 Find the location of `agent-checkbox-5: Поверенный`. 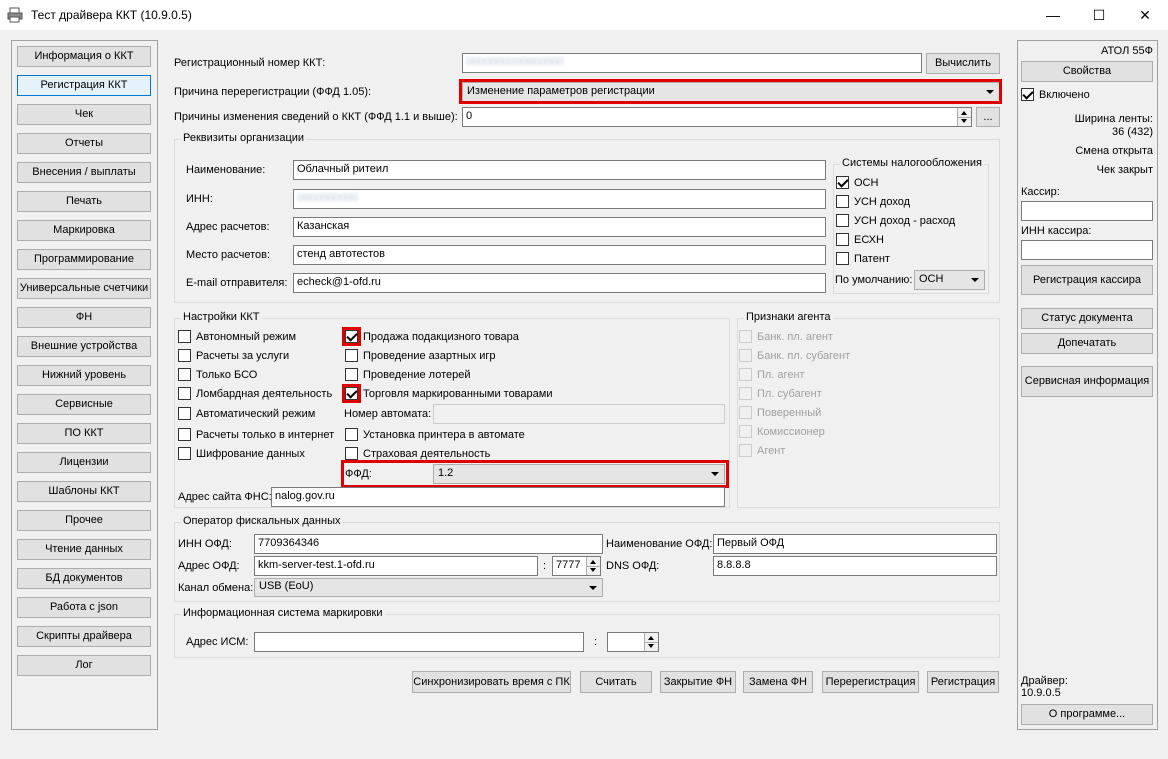

agent-checkbox-5: Поверенный is located at coordinates (780, 412).